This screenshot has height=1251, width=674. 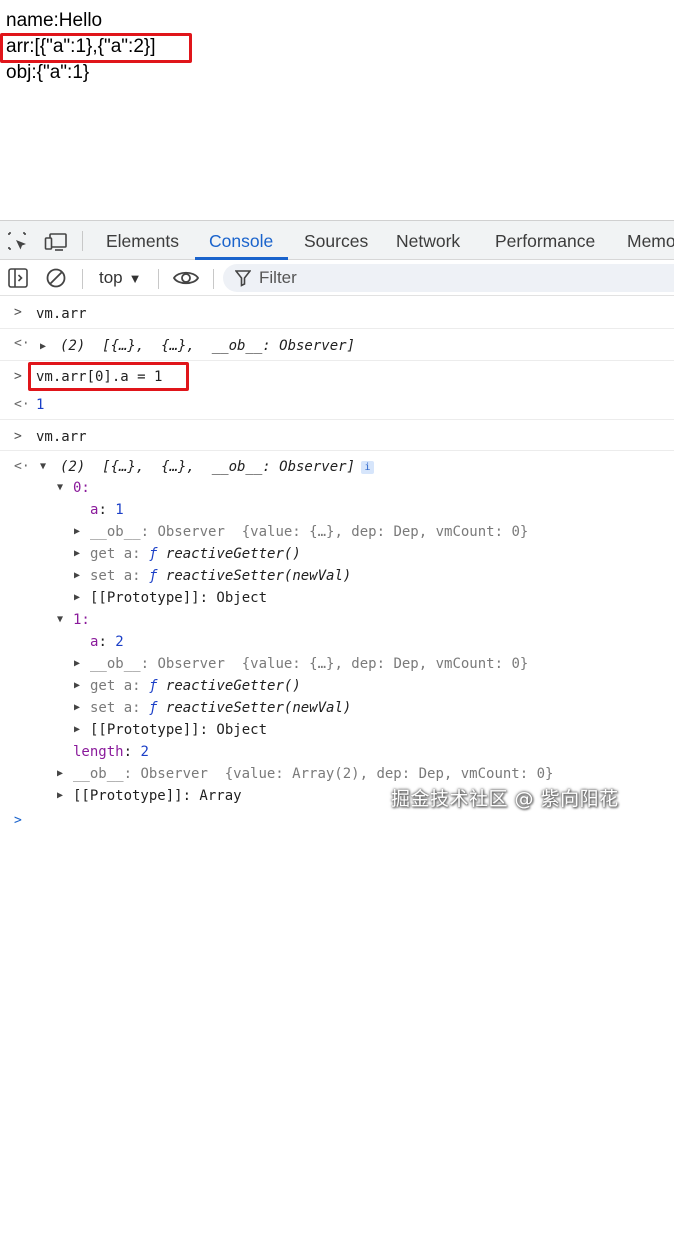 I want to click on array-preview: (2) [{…}, {…}, __ob__: Observer], so click(x=208, y=467).